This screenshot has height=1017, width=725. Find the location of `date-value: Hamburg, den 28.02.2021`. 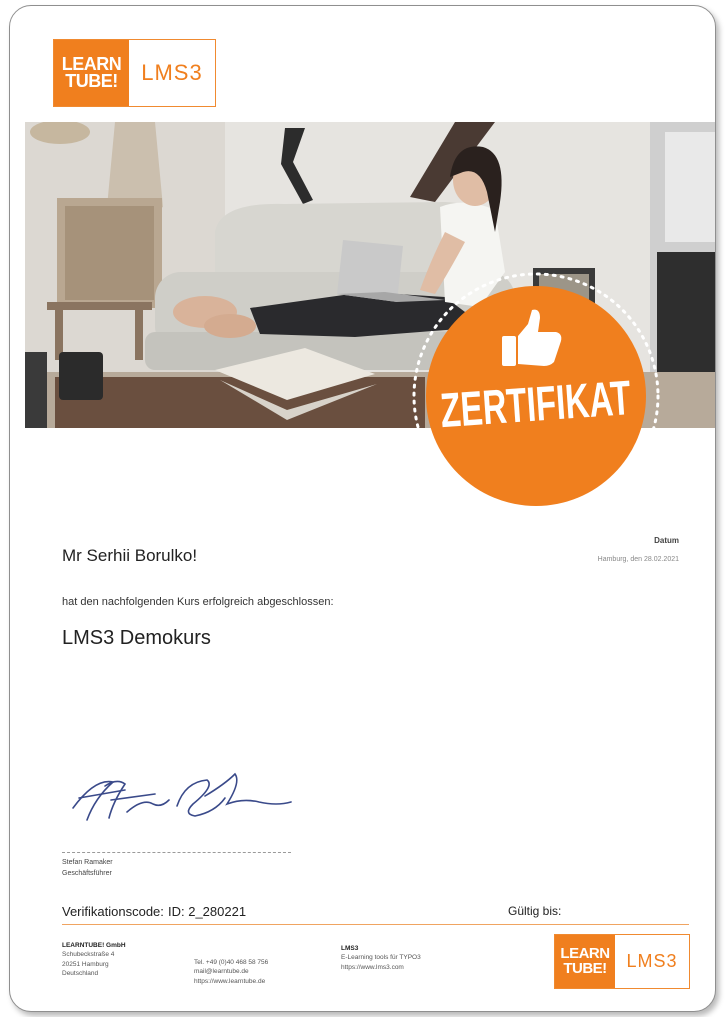

date-value: Hamburg, den 28.02.2021 is located at coordinates (638, 559).